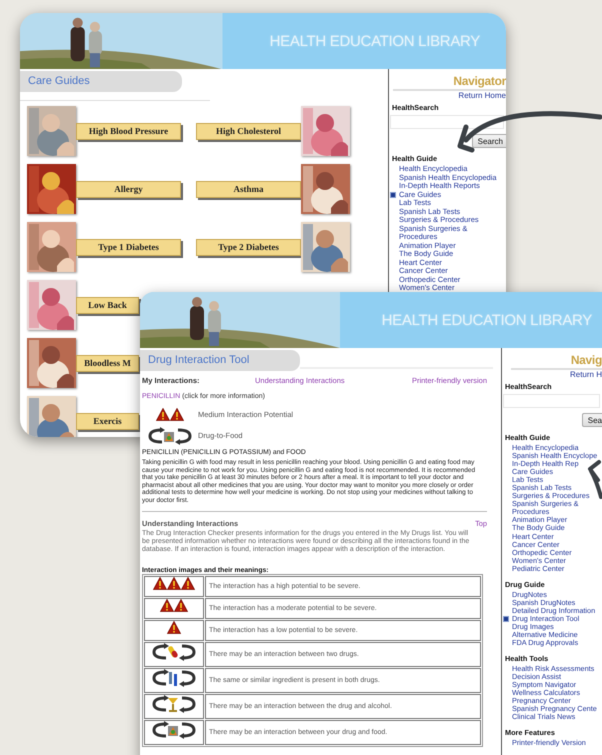 The height and width of the screenshot is (755, 602). What do you see at coordinates (128, 247) in the screenshot?
I see `topic-link: Type 1 Diabetes` at bounding box center [128, 247].